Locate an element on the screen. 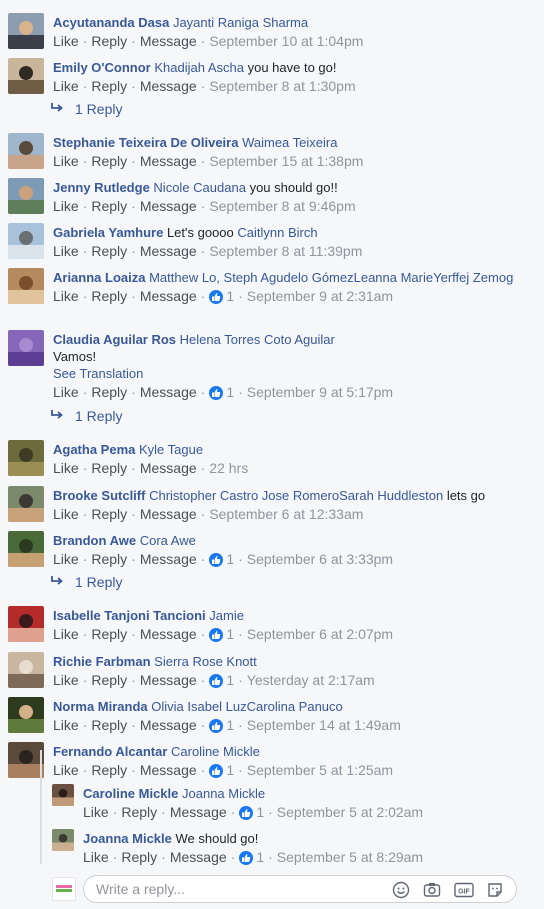  comment-timestamp: September 10 at 1:04pm is located at coordinates (286, 41).